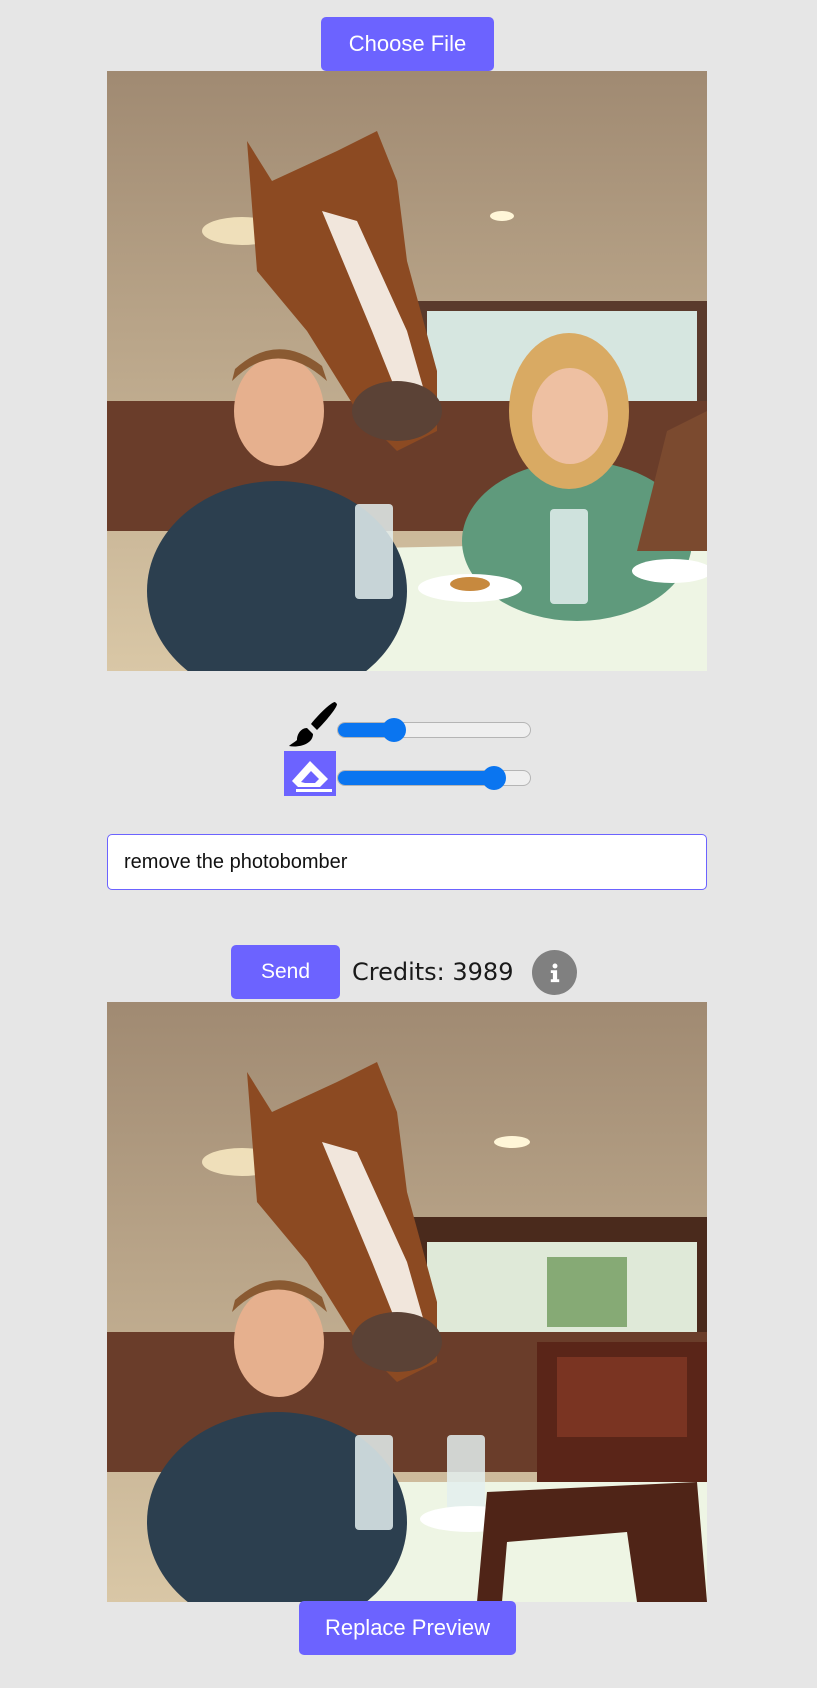 The height and width of the screenshot is (1688, 817). Describe the element at coordinates (407, 1628) in the screenshot. I see `replace-preview-button: Replace Preview` at that location.